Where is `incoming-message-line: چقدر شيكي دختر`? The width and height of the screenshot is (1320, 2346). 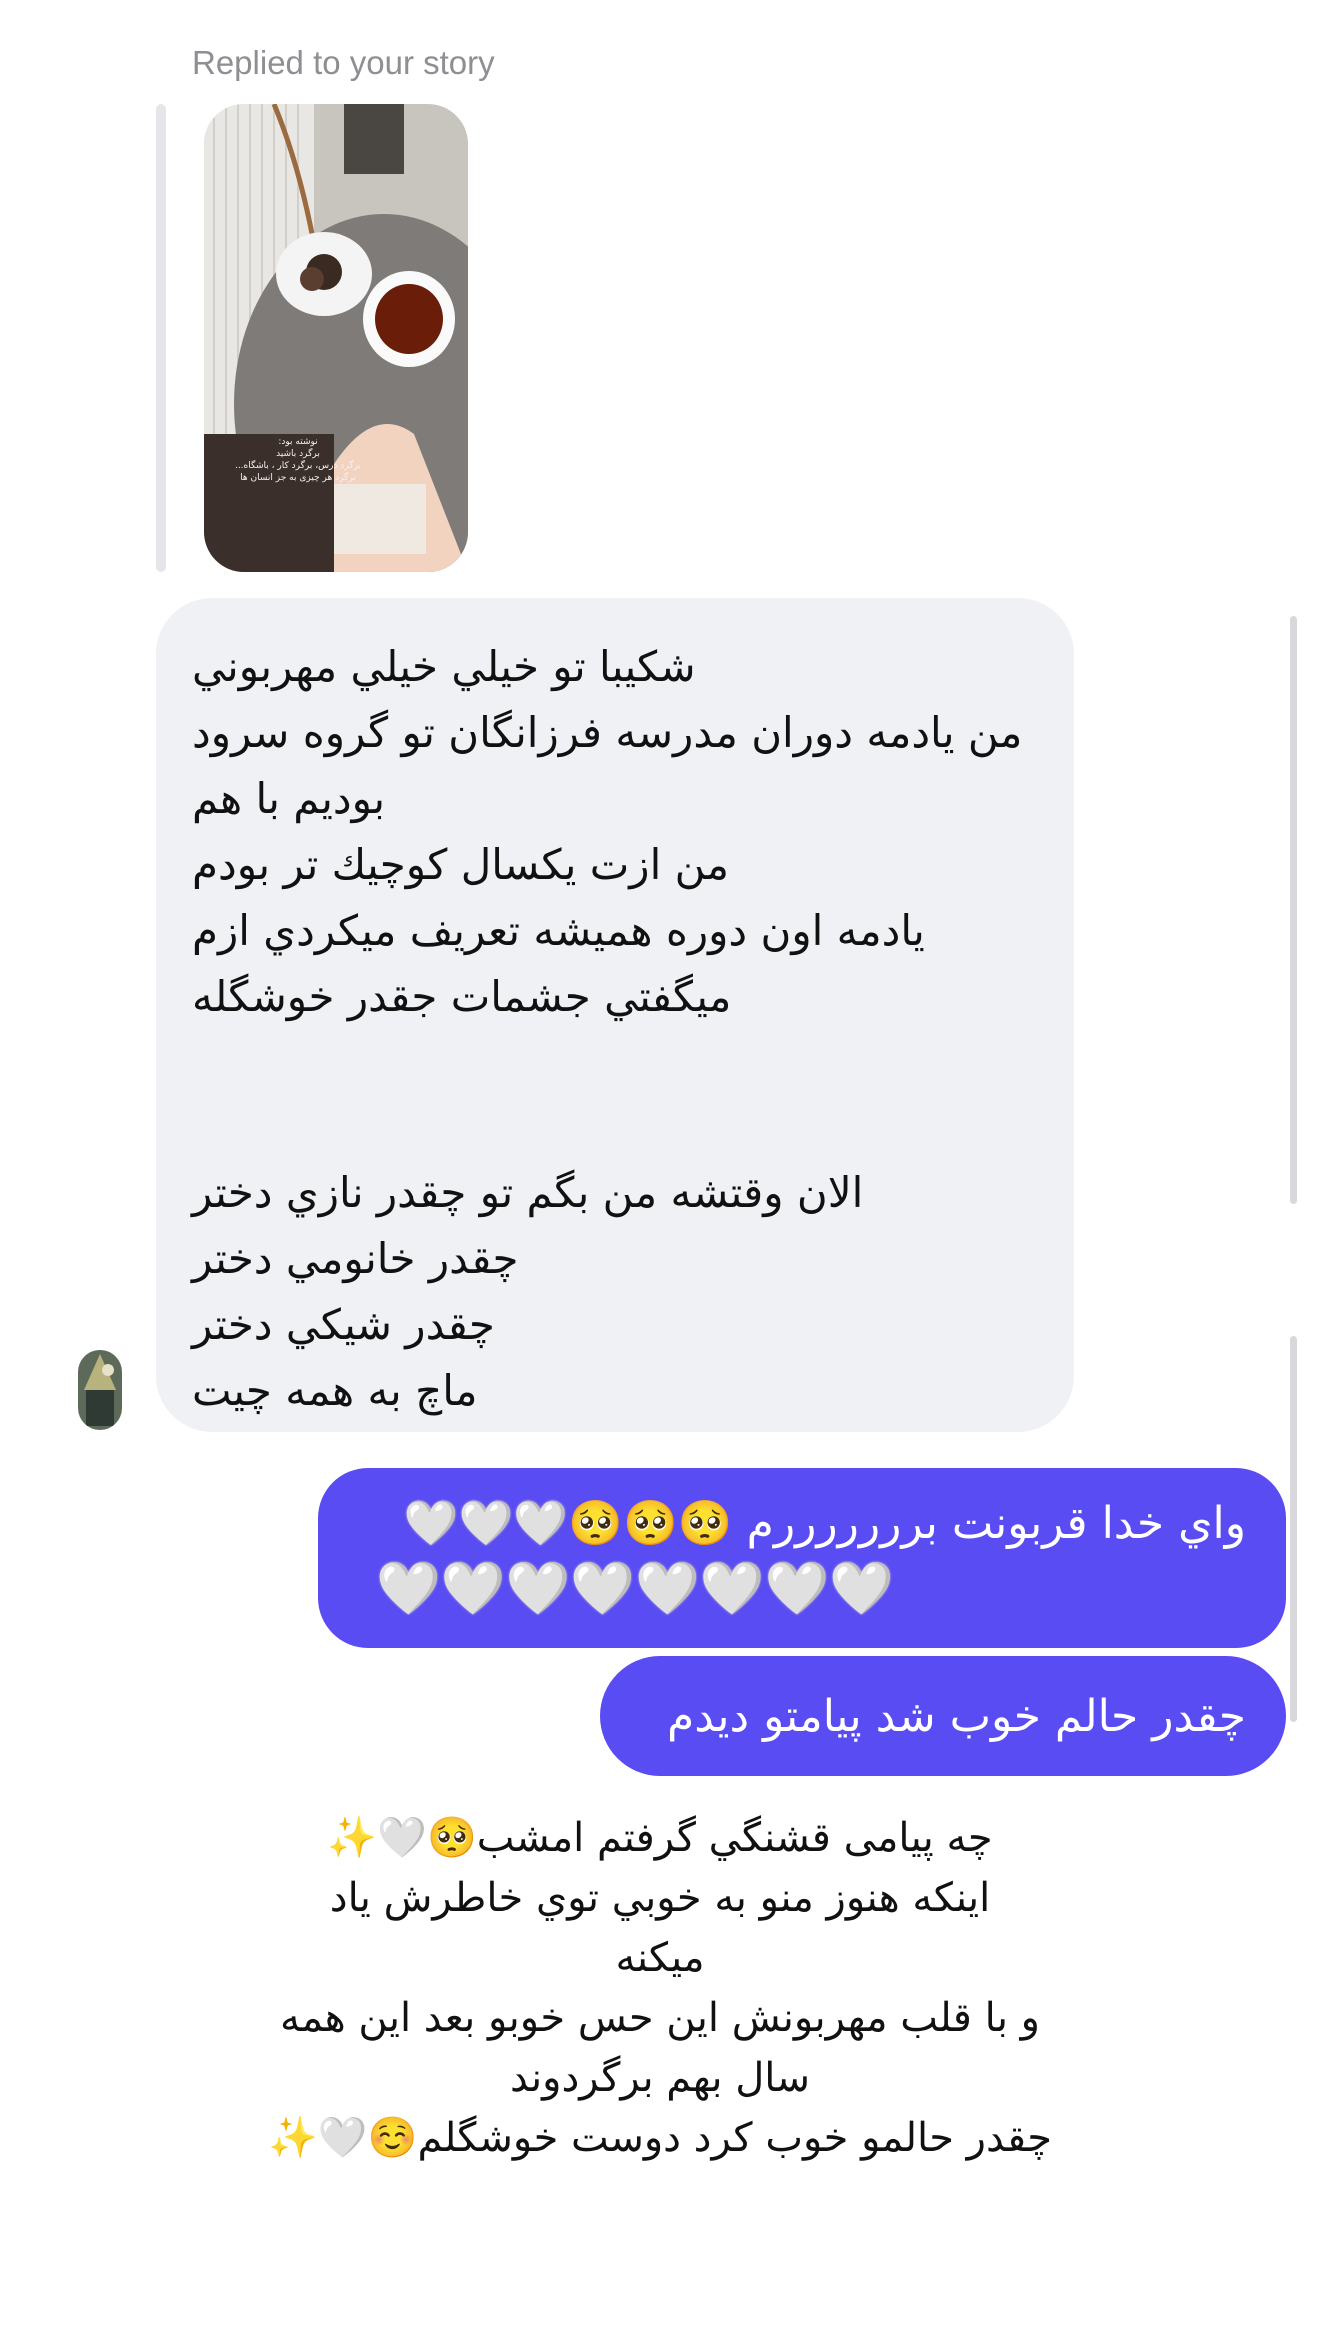
incoming-message-line: چقدر شيكي دختر is located at coordinates (343, 1324).